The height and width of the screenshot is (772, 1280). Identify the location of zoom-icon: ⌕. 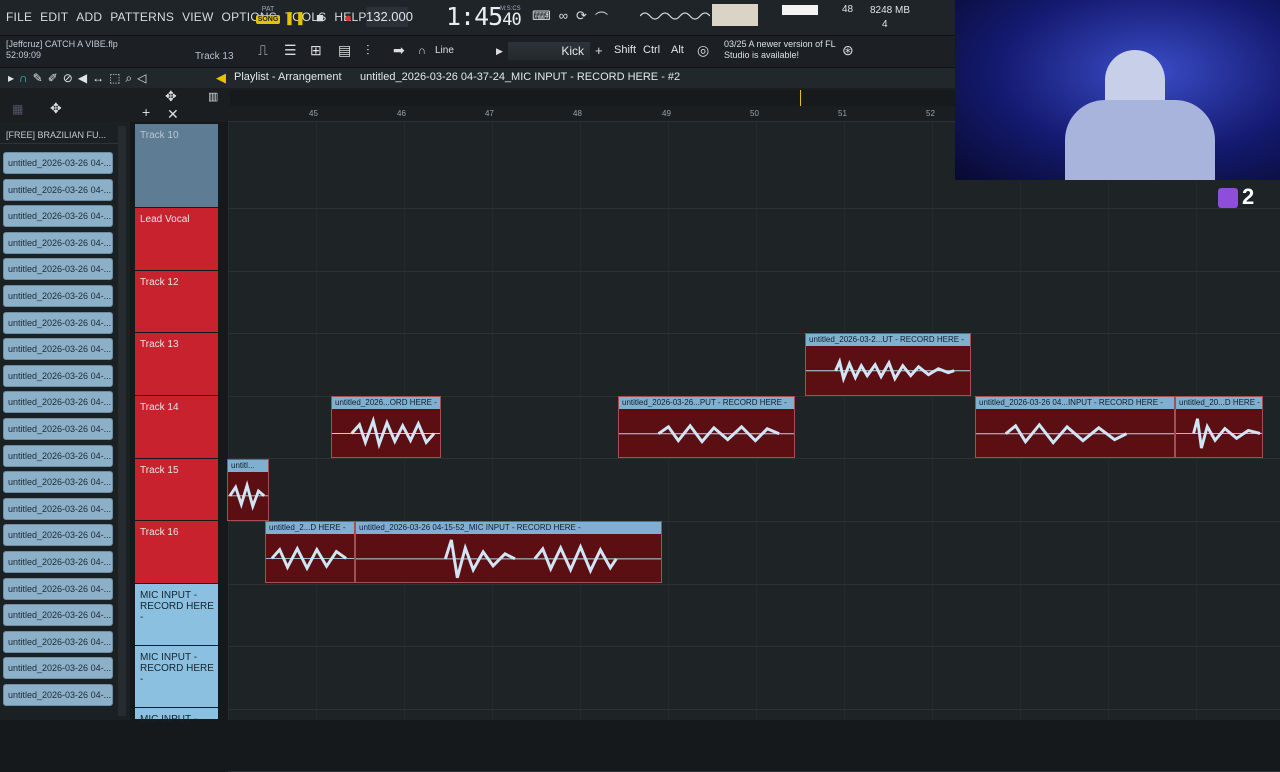
(128, 78).